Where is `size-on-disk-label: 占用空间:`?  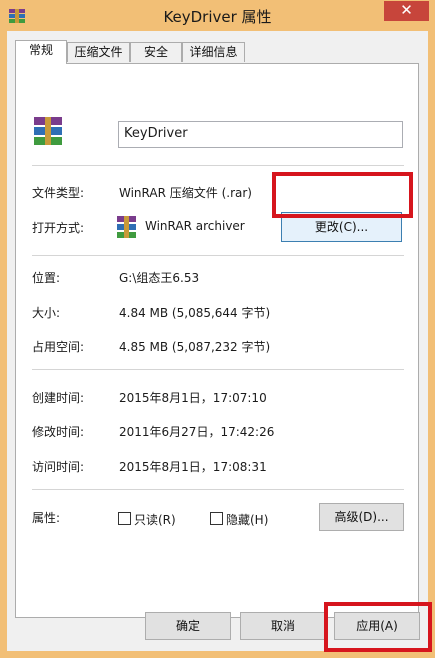 size-on-disk-label: 占用空间: is located at coordinates (58, 347).